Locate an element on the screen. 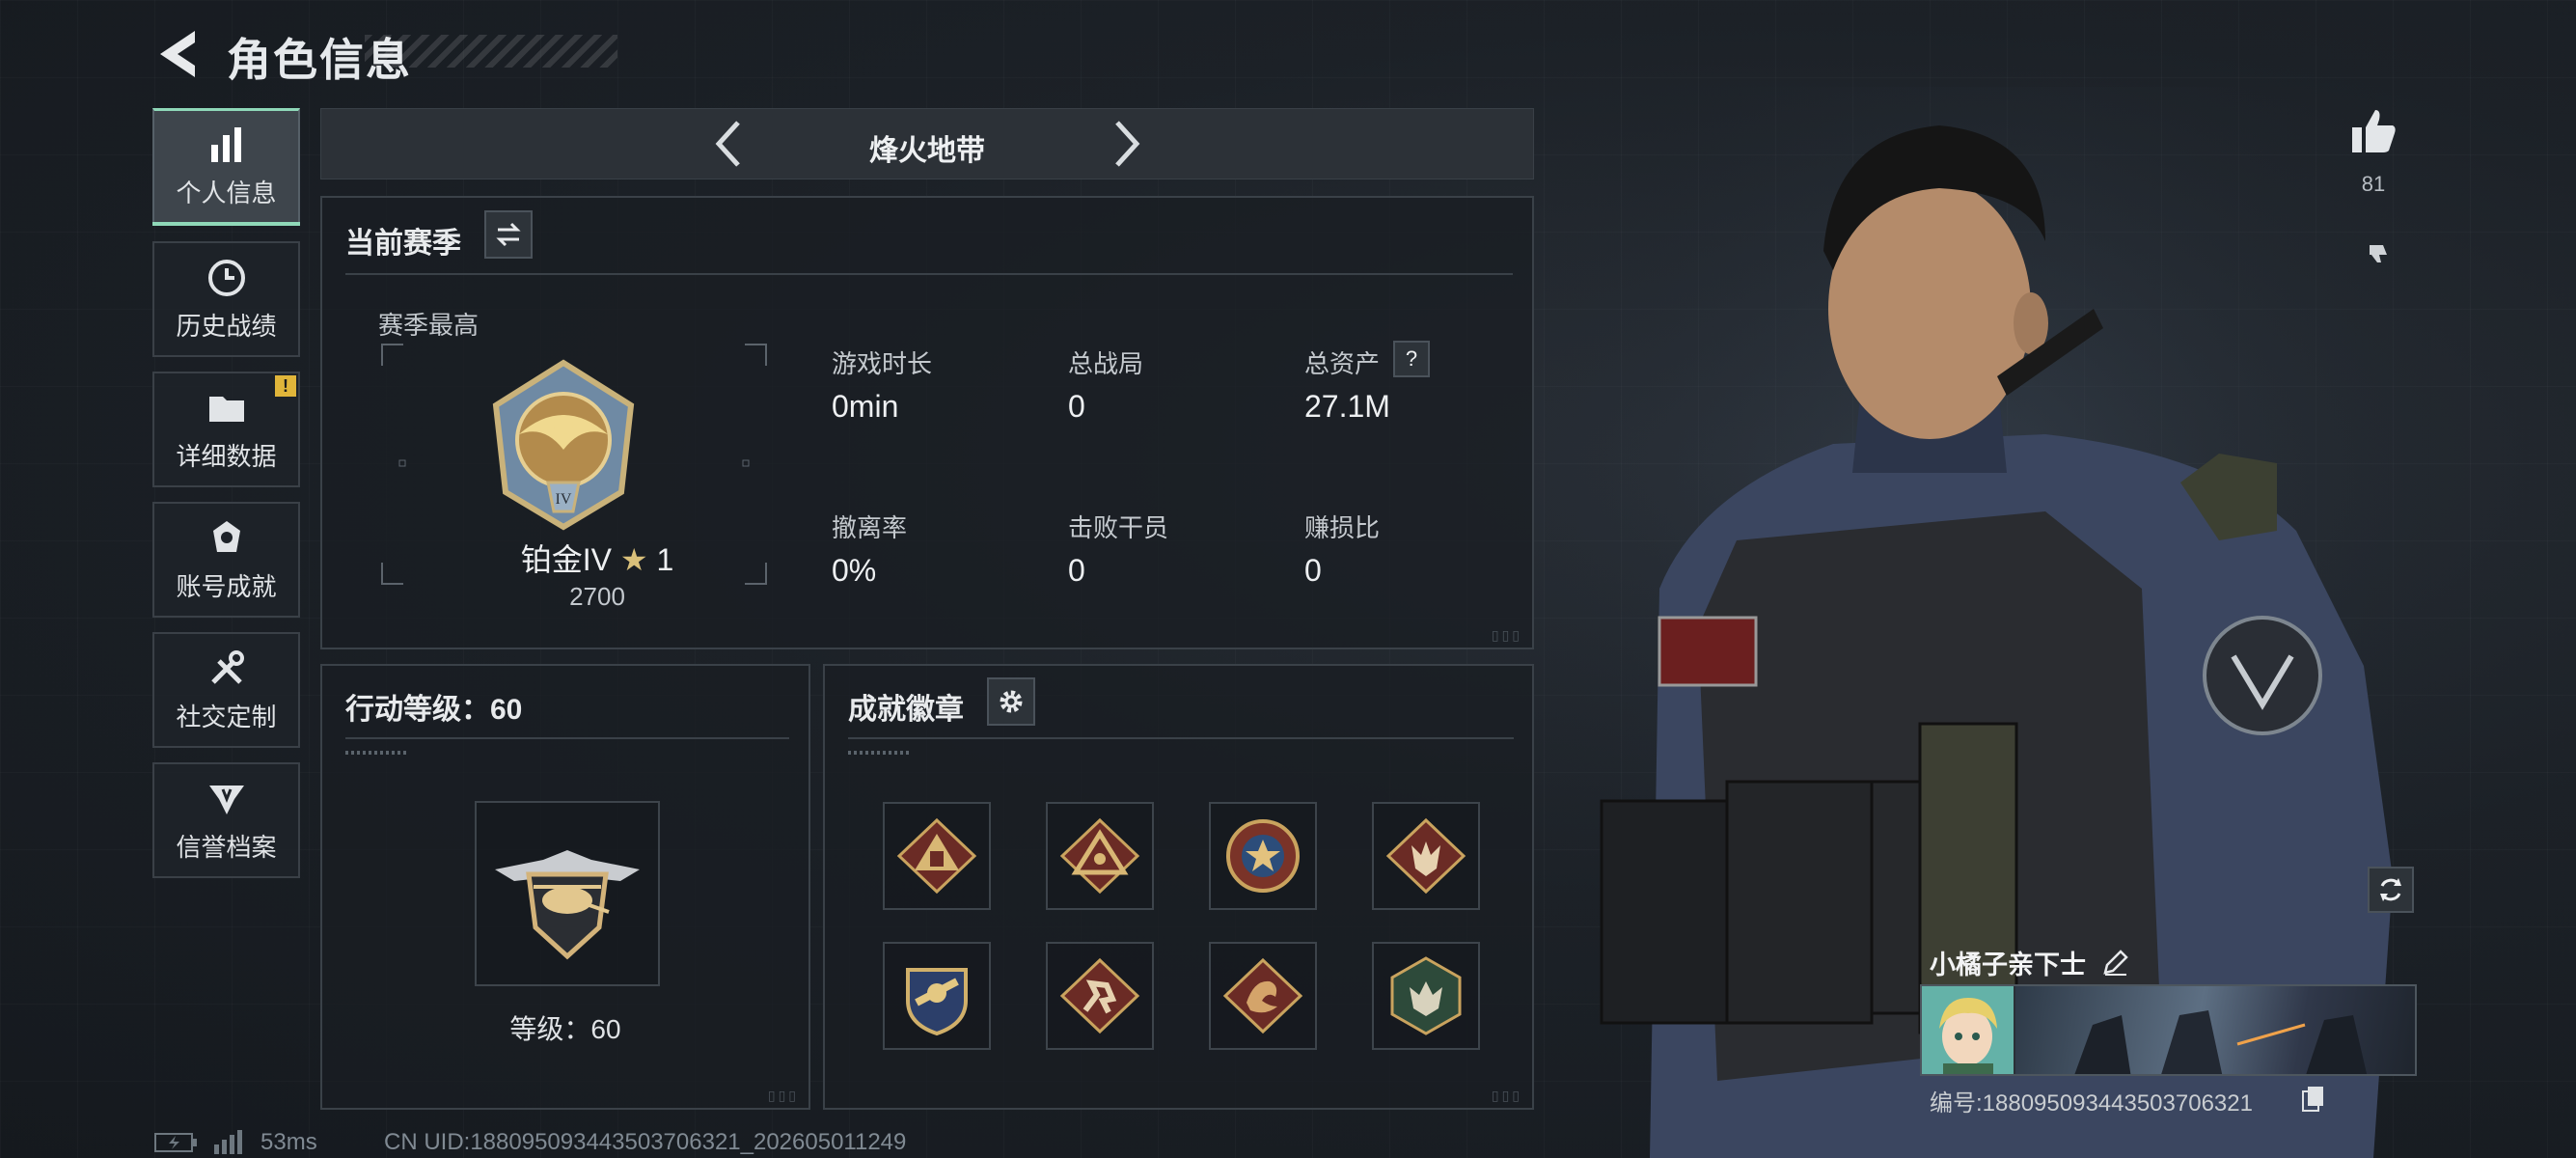  dragon-diamond-badge-icon is located at coordinates (1262, 995).